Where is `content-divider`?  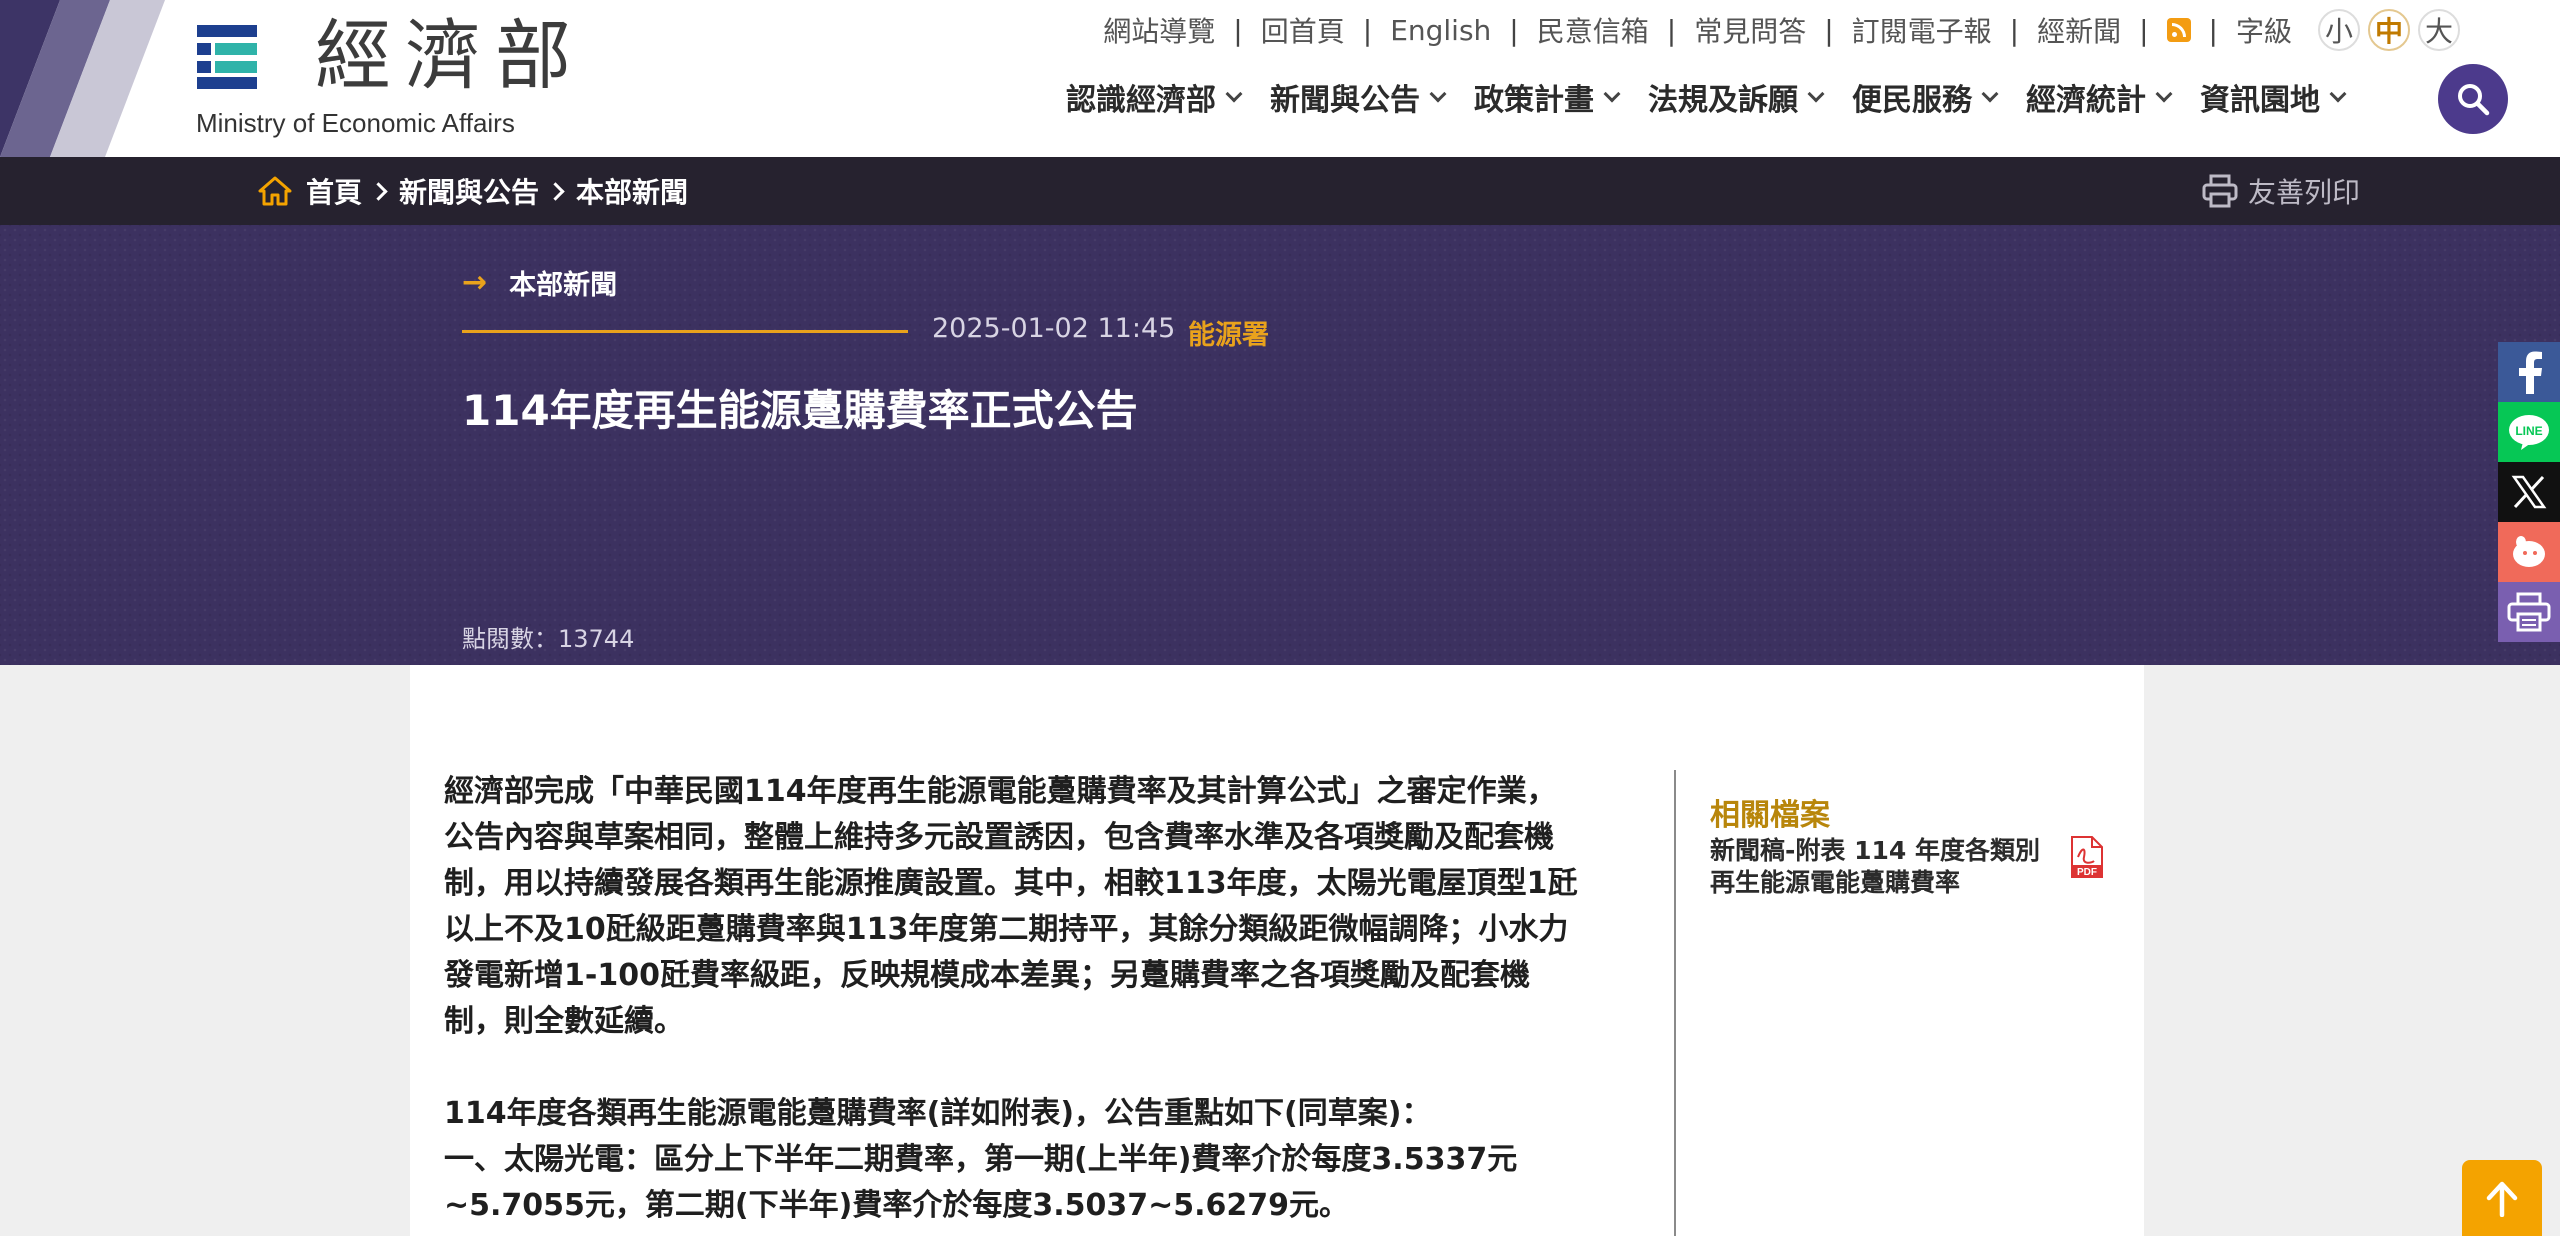
content-divider is located at coordinates (1675, 1003).